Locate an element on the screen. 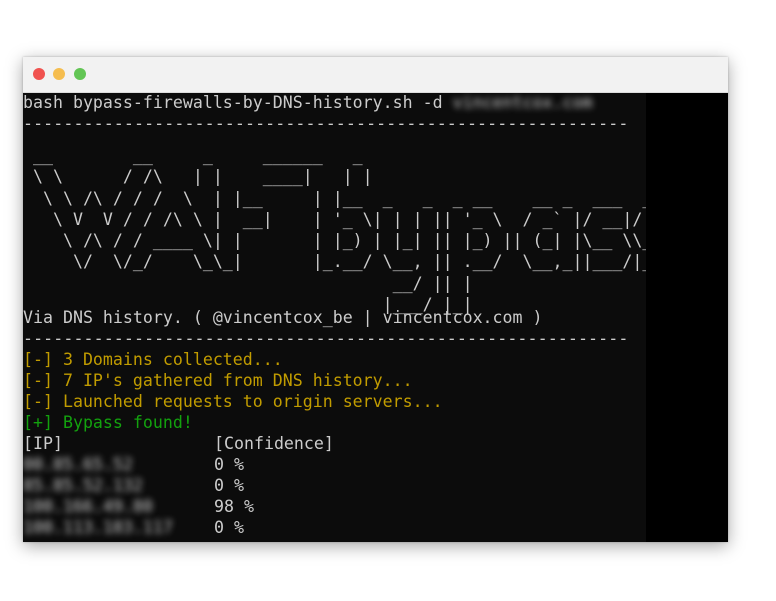 The height and width of the screenshot is (601, 776). terminal-side-panel is located at coordinates (687, 317).